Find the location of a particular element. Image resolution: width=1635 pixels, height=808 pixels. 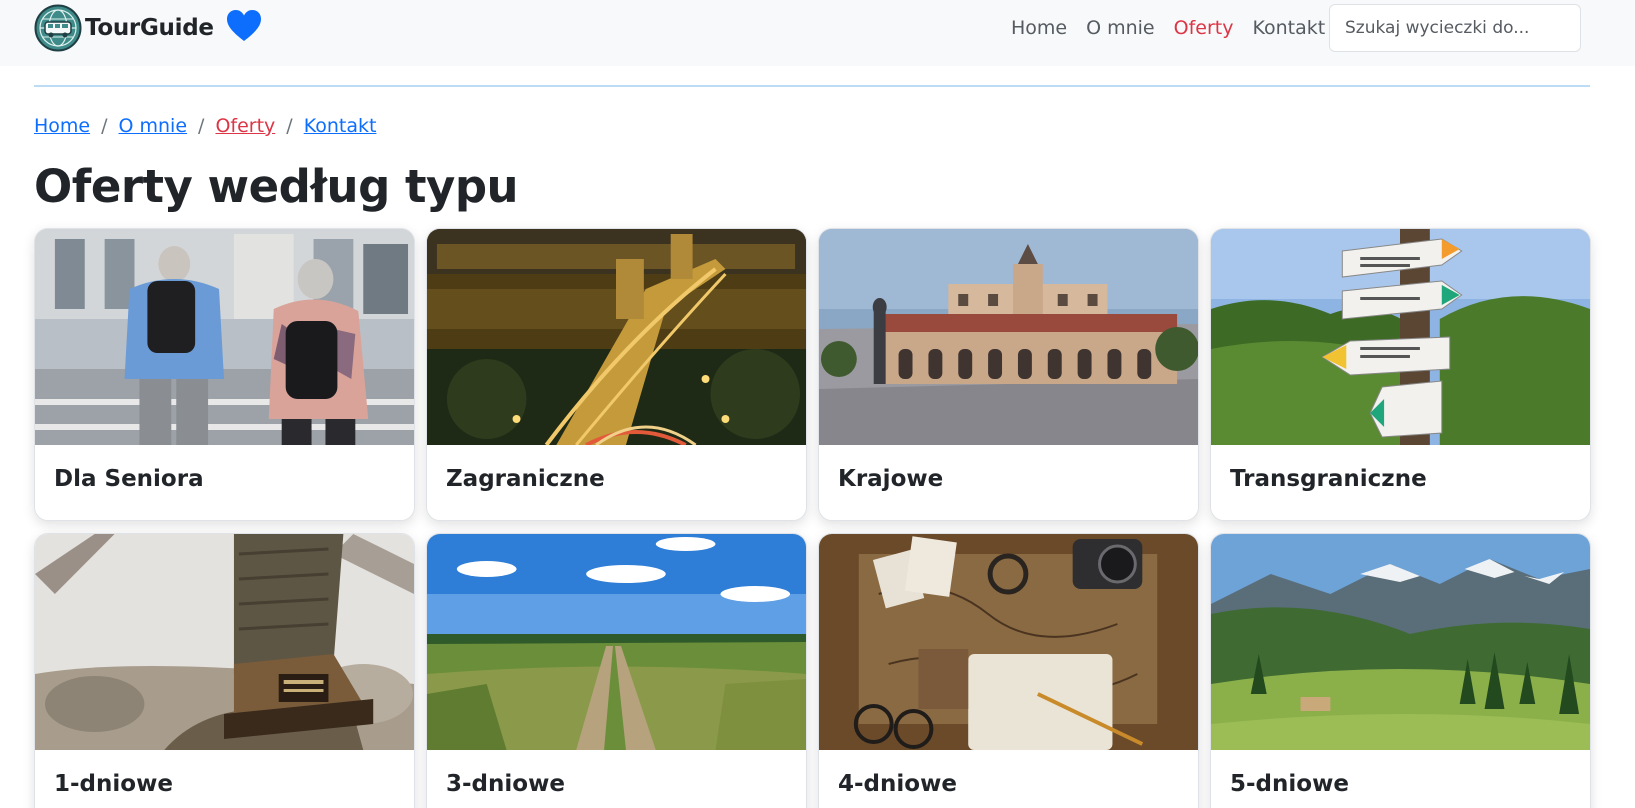

breadcrumb-about: O mnie is located at coordinates (153, 126).